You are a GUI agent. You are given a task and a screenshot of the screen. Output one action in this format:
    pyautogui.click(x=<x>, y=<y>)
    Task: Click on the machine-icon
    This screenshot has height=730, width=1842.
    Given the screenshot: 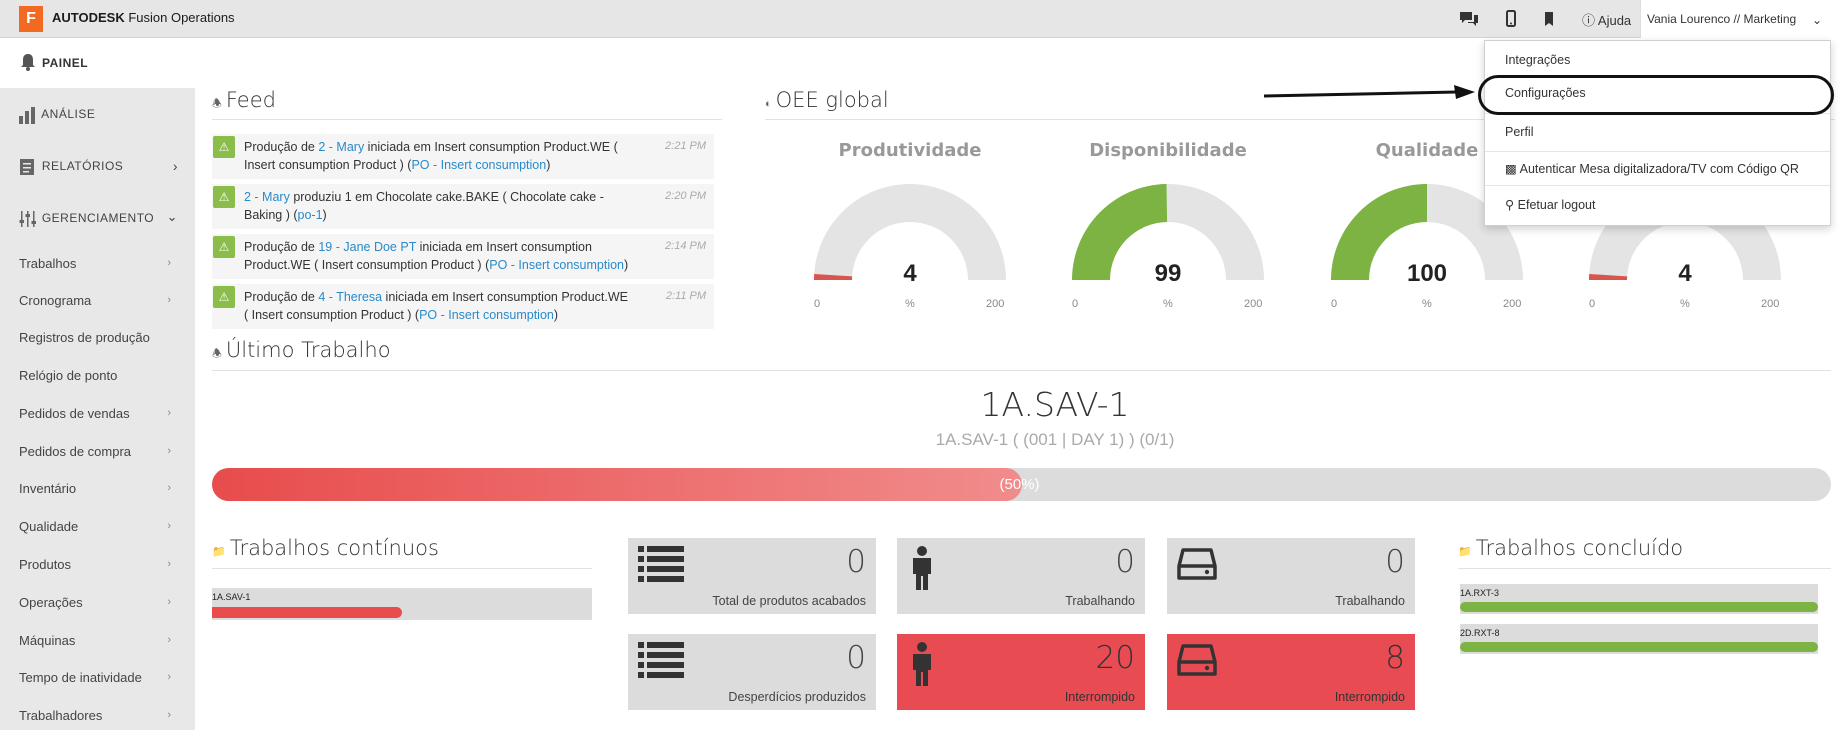 What is the action you would take?
    pyautogui.click(x=1197, y=564)
    